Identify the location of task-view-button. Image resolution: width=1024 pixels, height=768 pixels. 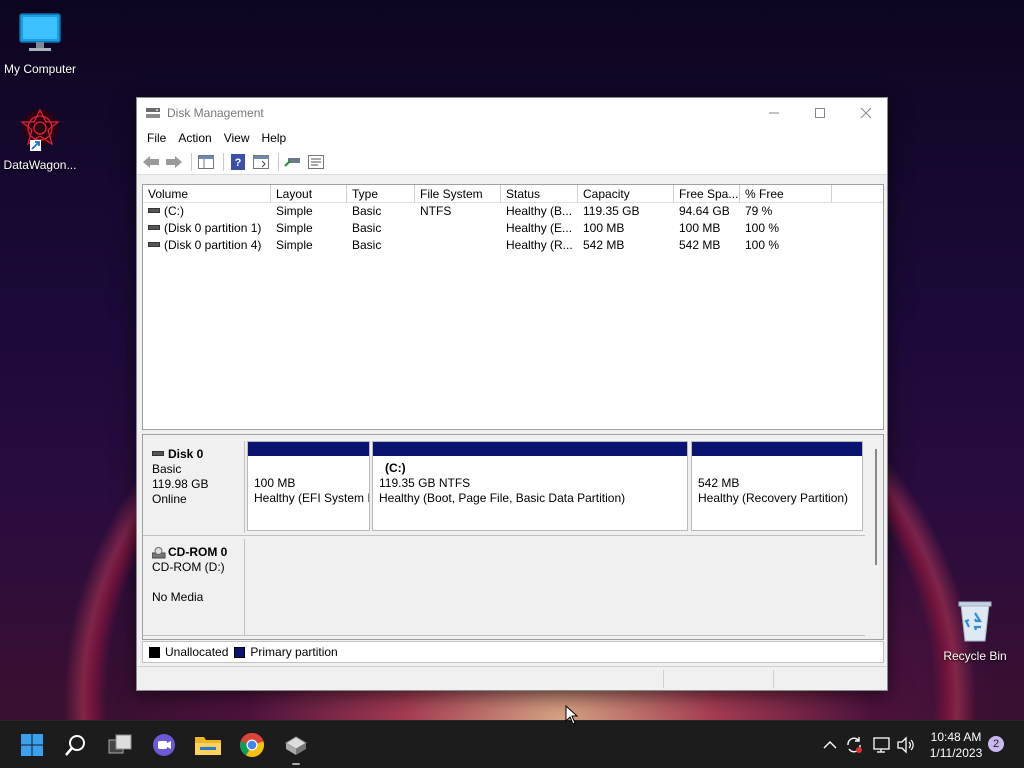
(120, 745).